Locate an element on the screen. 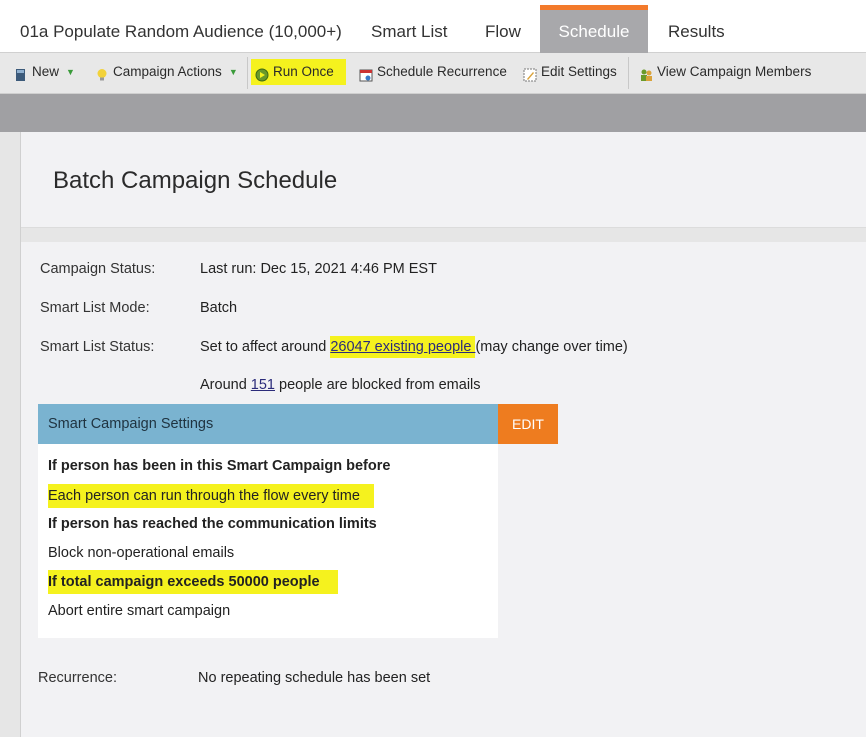 This screenshot has height=737, width=866. run-once-label: Run Once is located at coordinates (303, 71).